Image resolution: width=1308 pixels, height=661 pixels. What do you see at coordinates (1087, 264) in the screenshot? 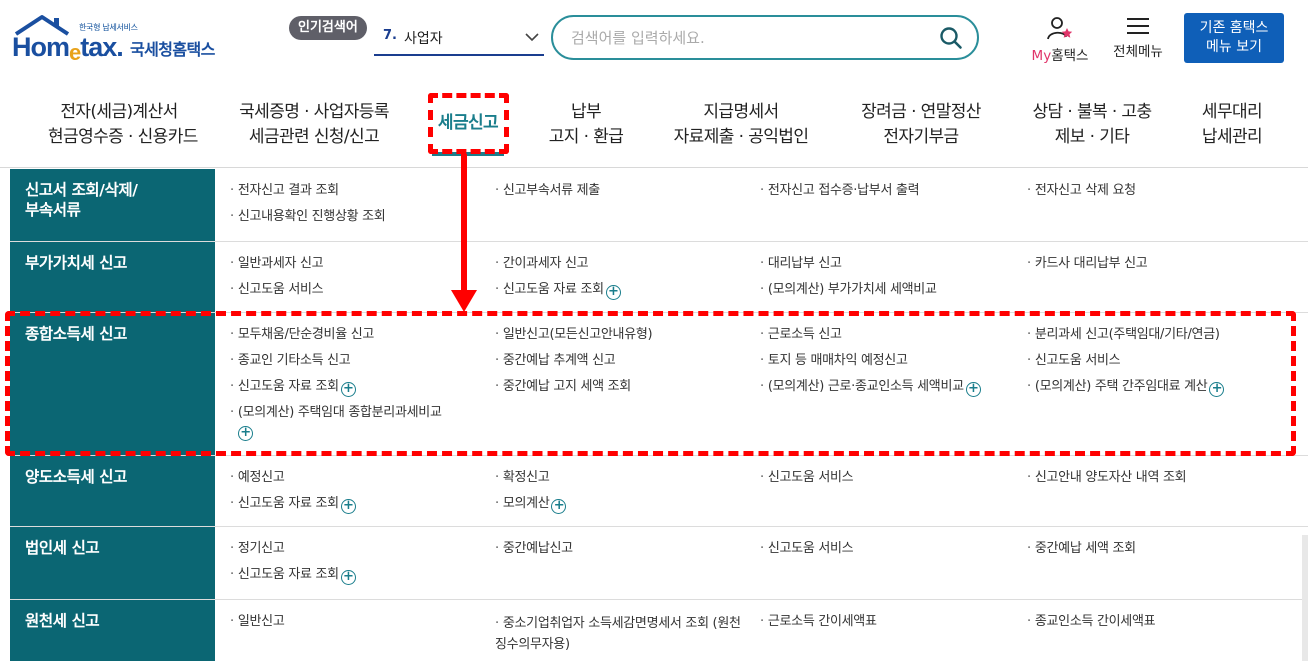
I see `menu-link: 카드사 대리납부 신고` at bounding box center [1087, 264].